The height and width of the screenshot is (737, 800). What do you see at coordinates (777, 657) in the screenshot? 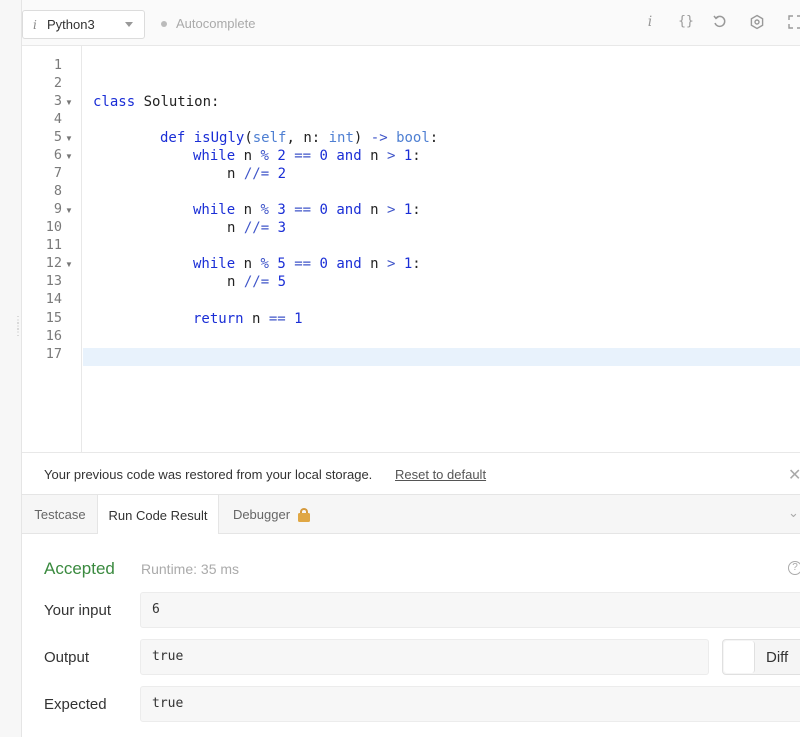
I see `diff-label: Diff` at bounding box center [777, 657].